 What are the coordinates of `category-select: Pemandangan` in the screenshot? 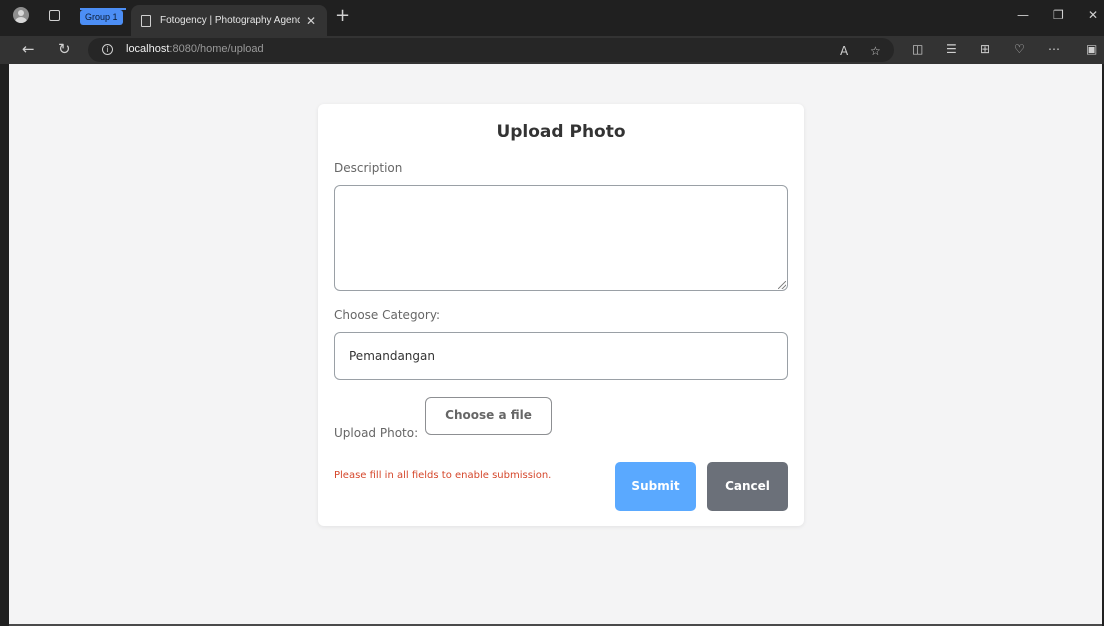 It's located at (561, 356).